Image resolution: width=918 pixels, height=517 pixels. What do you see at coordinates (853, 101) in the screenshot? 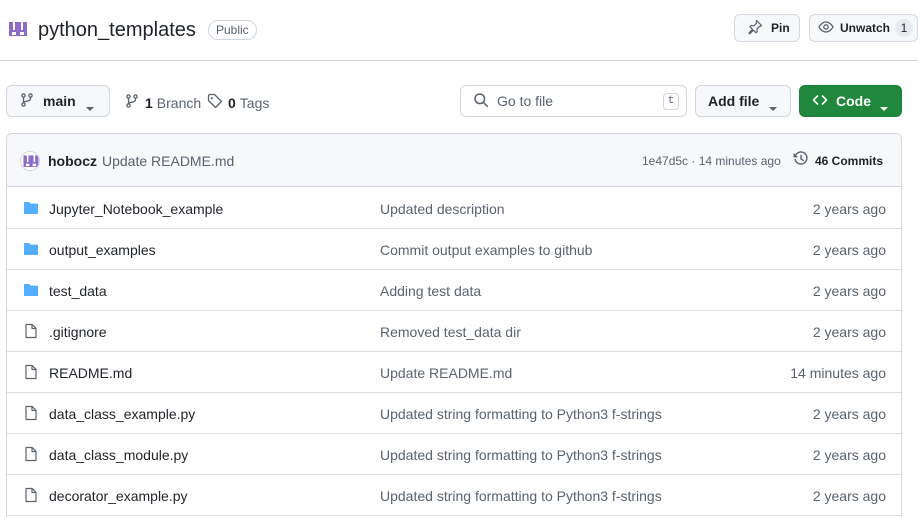
I see `code-label: Code` at bounding box center [853, 101].